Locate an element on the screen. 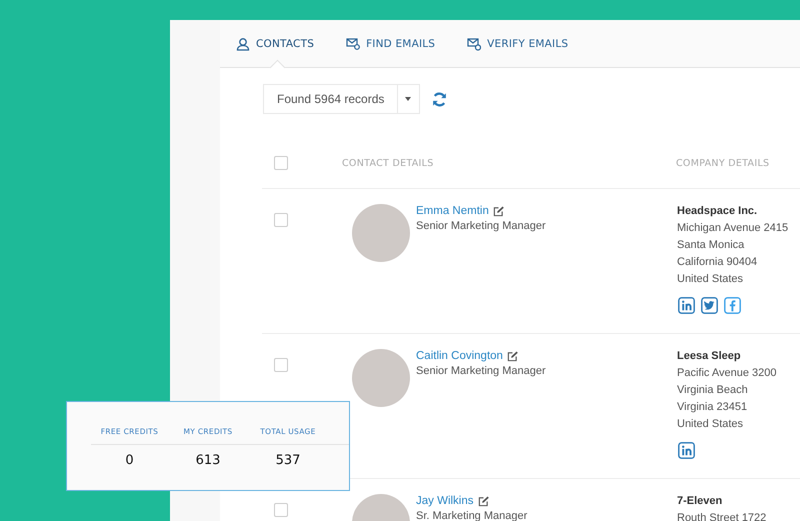  company-name: Headspace Inc. is located at coordinates (717, 211).